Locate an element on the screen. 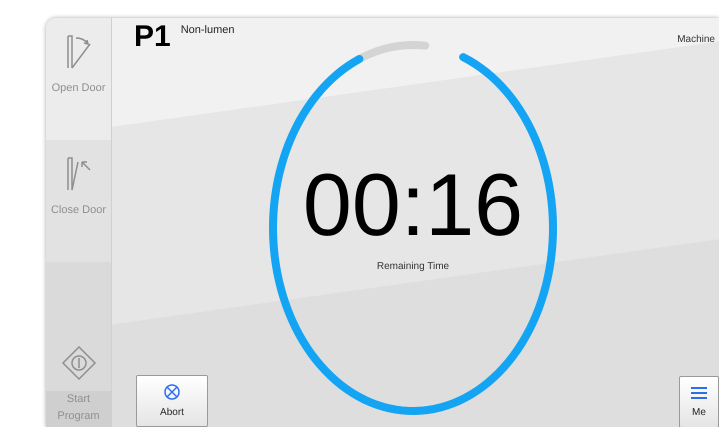 The image size is (719, 427). start-diamond-icon is located at coordinates (78, 363).